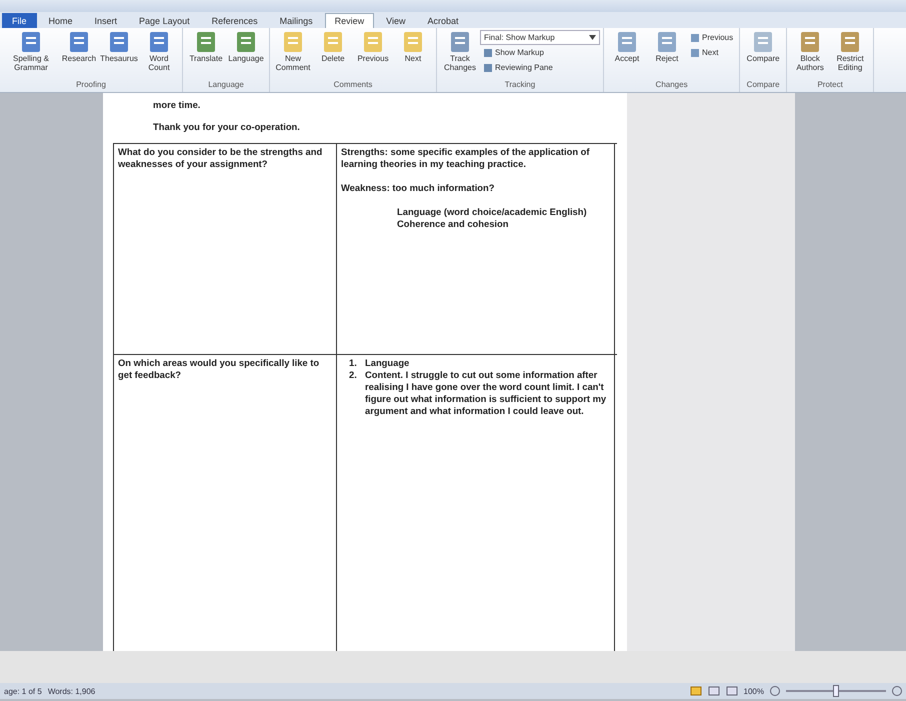 Image resolution: width=906 pixels, height=701 pixels. Describe the element at coordinates (177, 105) in the screenshot. I see `body-text: more time.` at that location.